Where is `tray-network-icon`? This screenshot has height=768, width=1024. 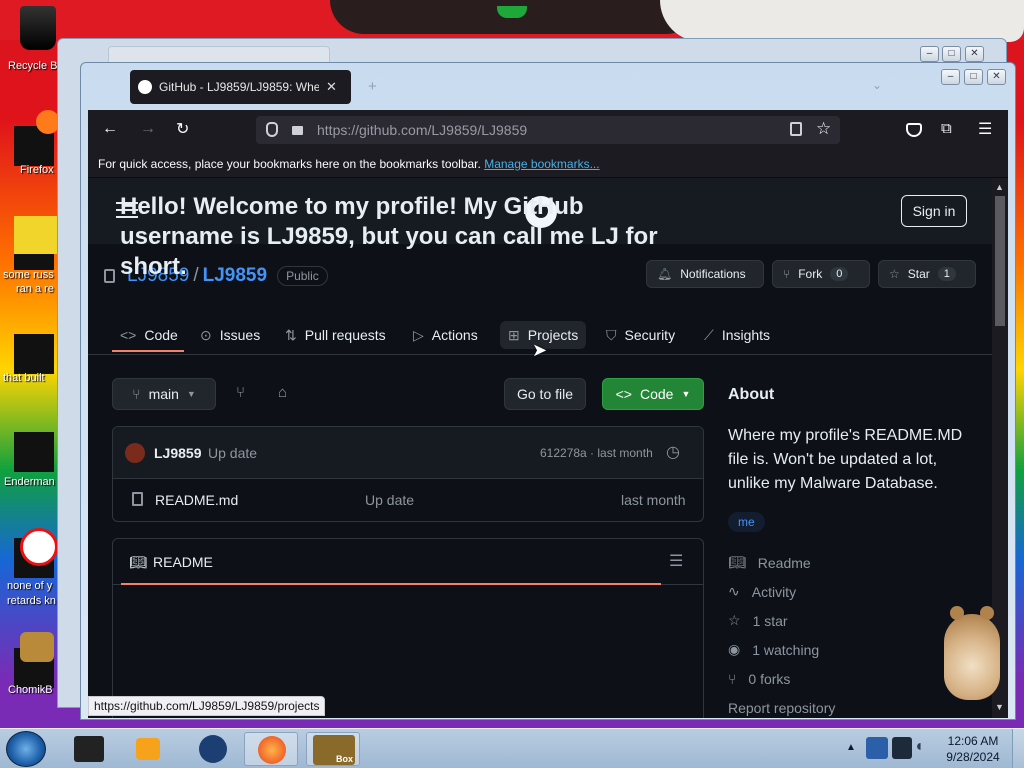 tray-network-icon is located at coordinates (877, 748).